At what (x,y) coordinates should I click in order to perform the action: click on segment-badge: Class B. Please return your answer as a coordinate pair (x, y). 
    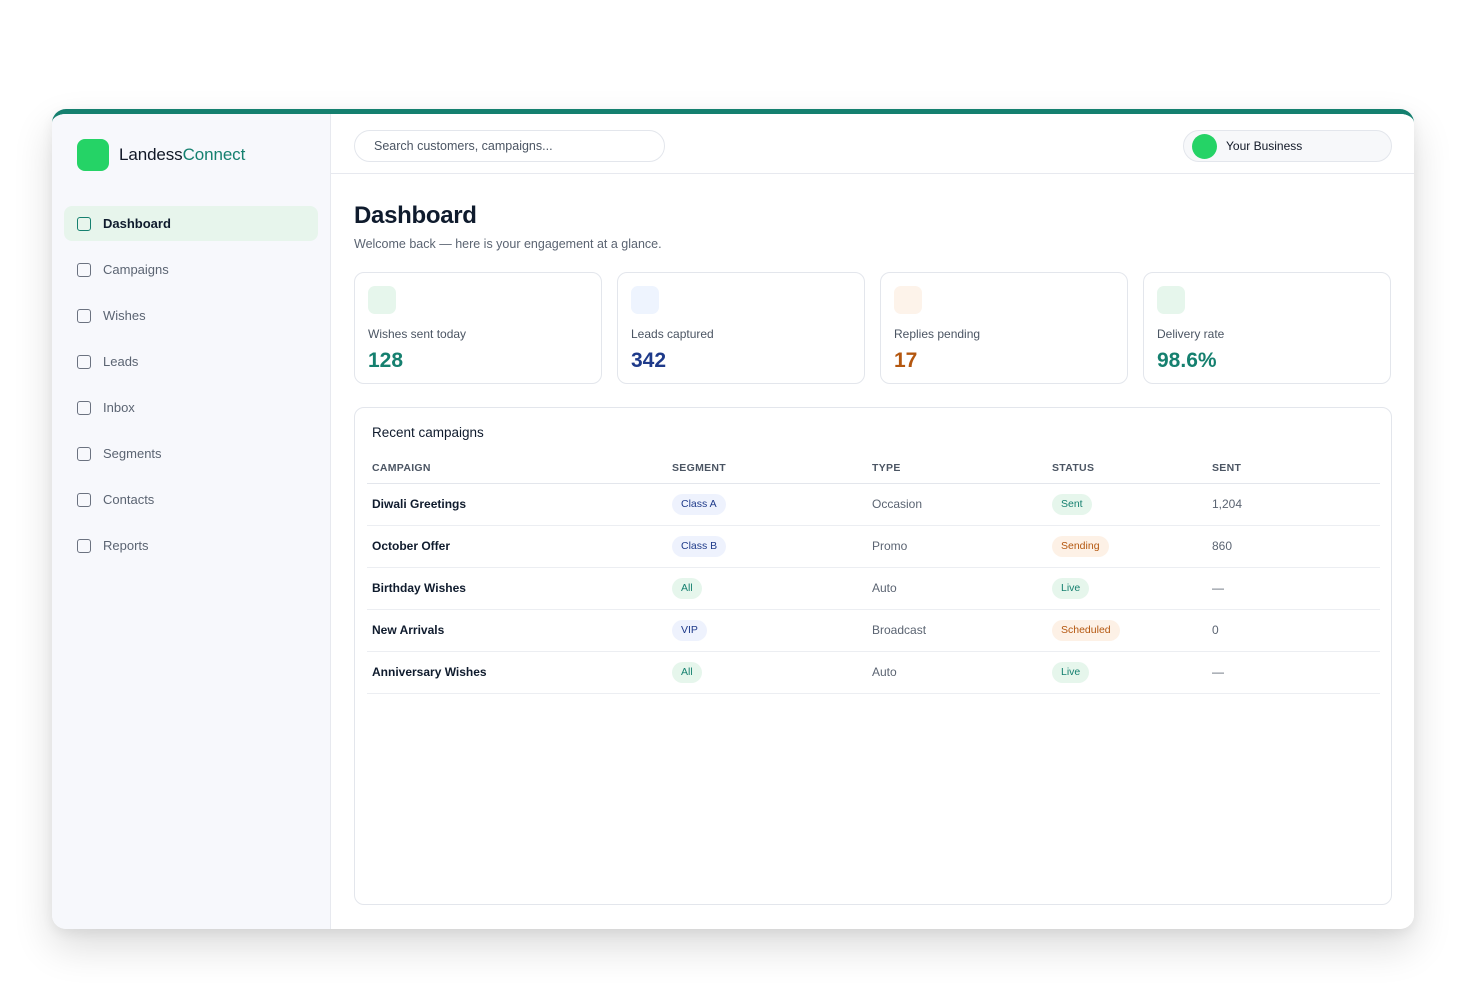
    Looking at the image, I should click on (699, 546).